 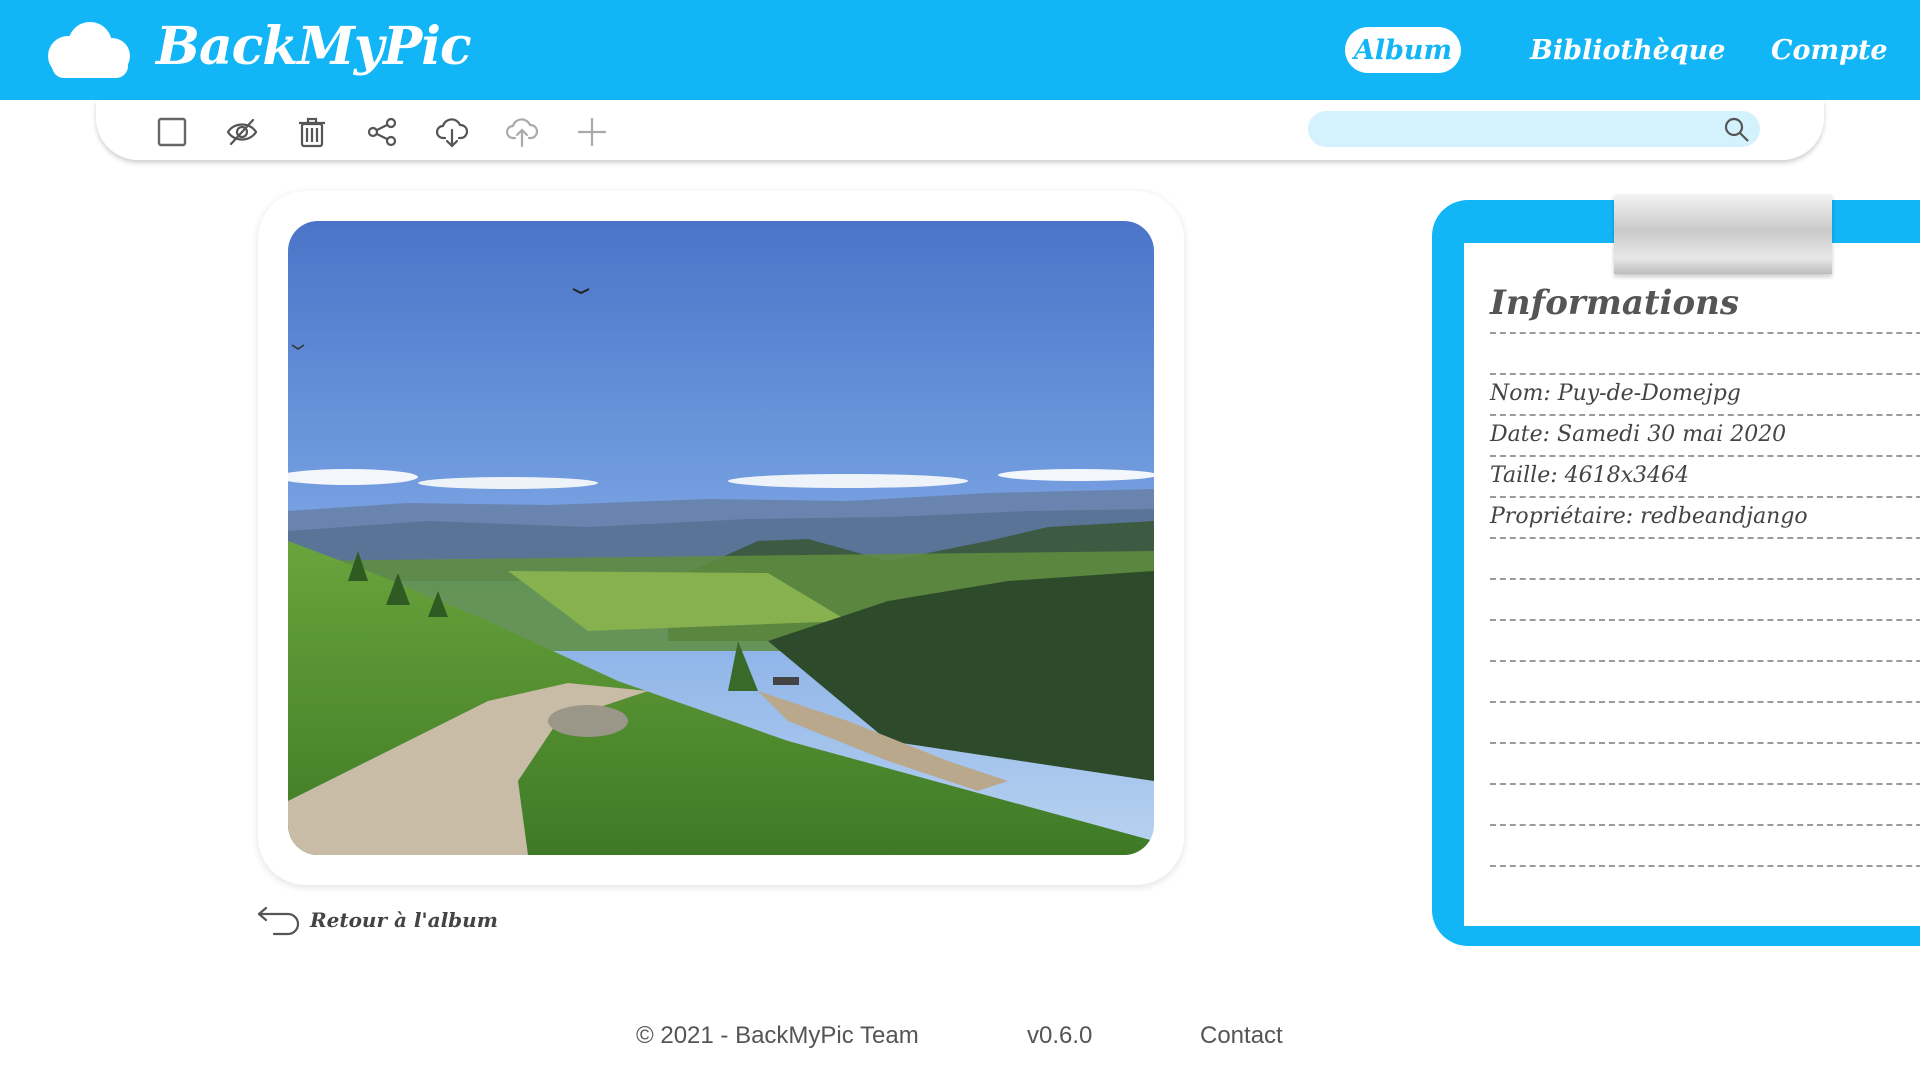 What do you see at coordinates (1736, 129) in the screenshot?
I see `search-icon` at bounding box center [1736, 129].